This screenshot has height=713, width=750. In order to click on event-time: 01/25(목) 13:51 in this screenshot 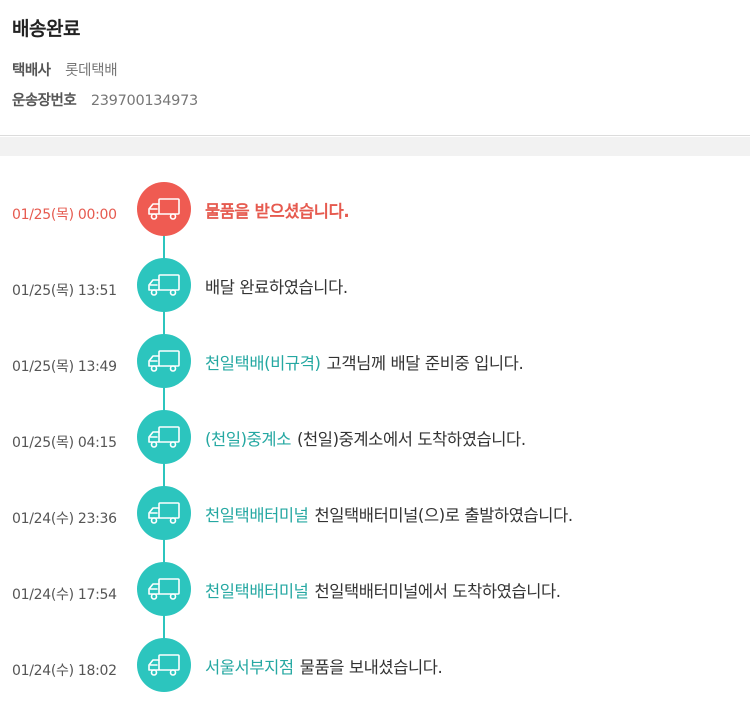, I will do `click(64, 291)`.